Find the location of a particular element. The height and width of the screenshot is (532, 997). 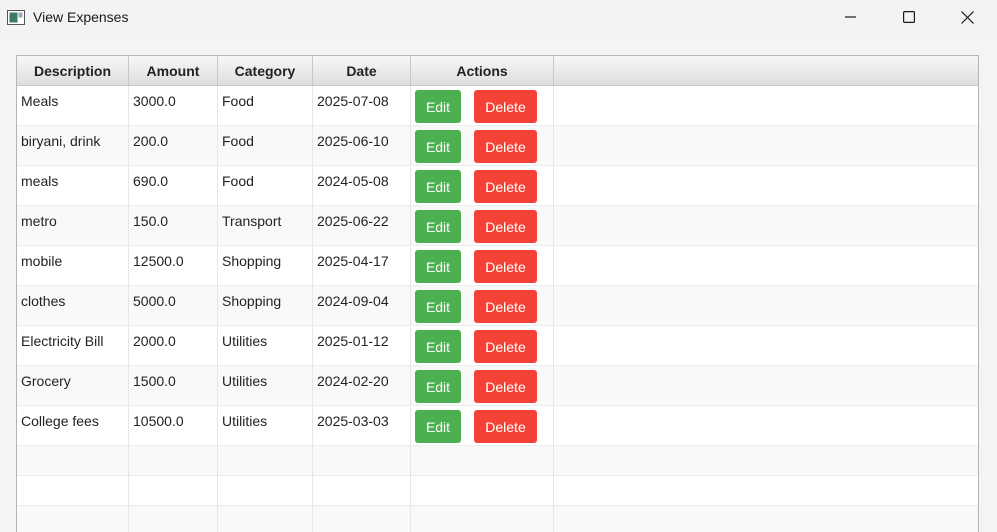

empty-table-row is located at coordinates (497, 491).